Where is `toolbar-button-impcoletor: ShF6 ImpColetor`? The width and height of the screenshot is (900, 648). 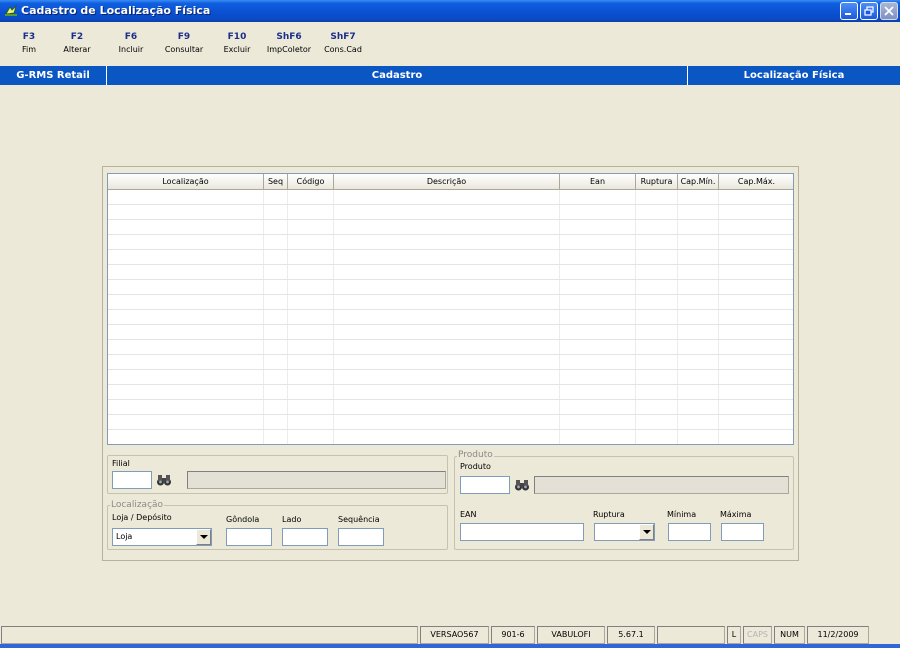 toolbar-button-impcoletor: ShF6 ImpColetor is located at coordinates (289, 43).